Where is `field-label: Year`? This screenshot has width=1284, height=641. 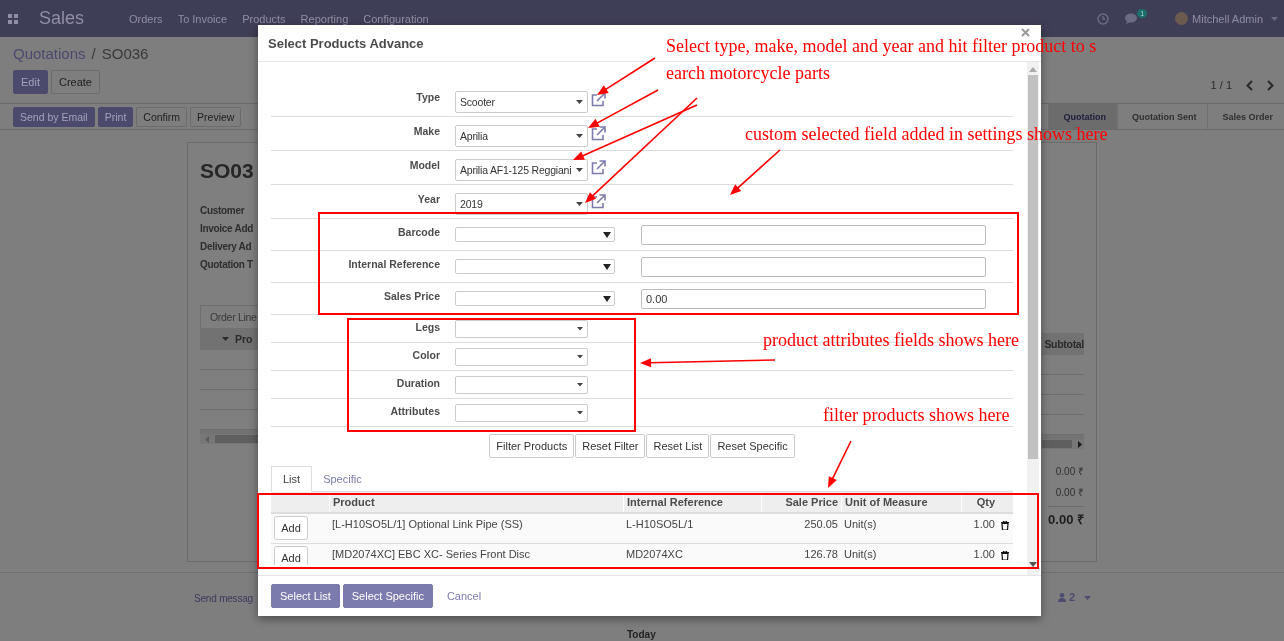 field-label: Year is located at coordinates (428, 199).